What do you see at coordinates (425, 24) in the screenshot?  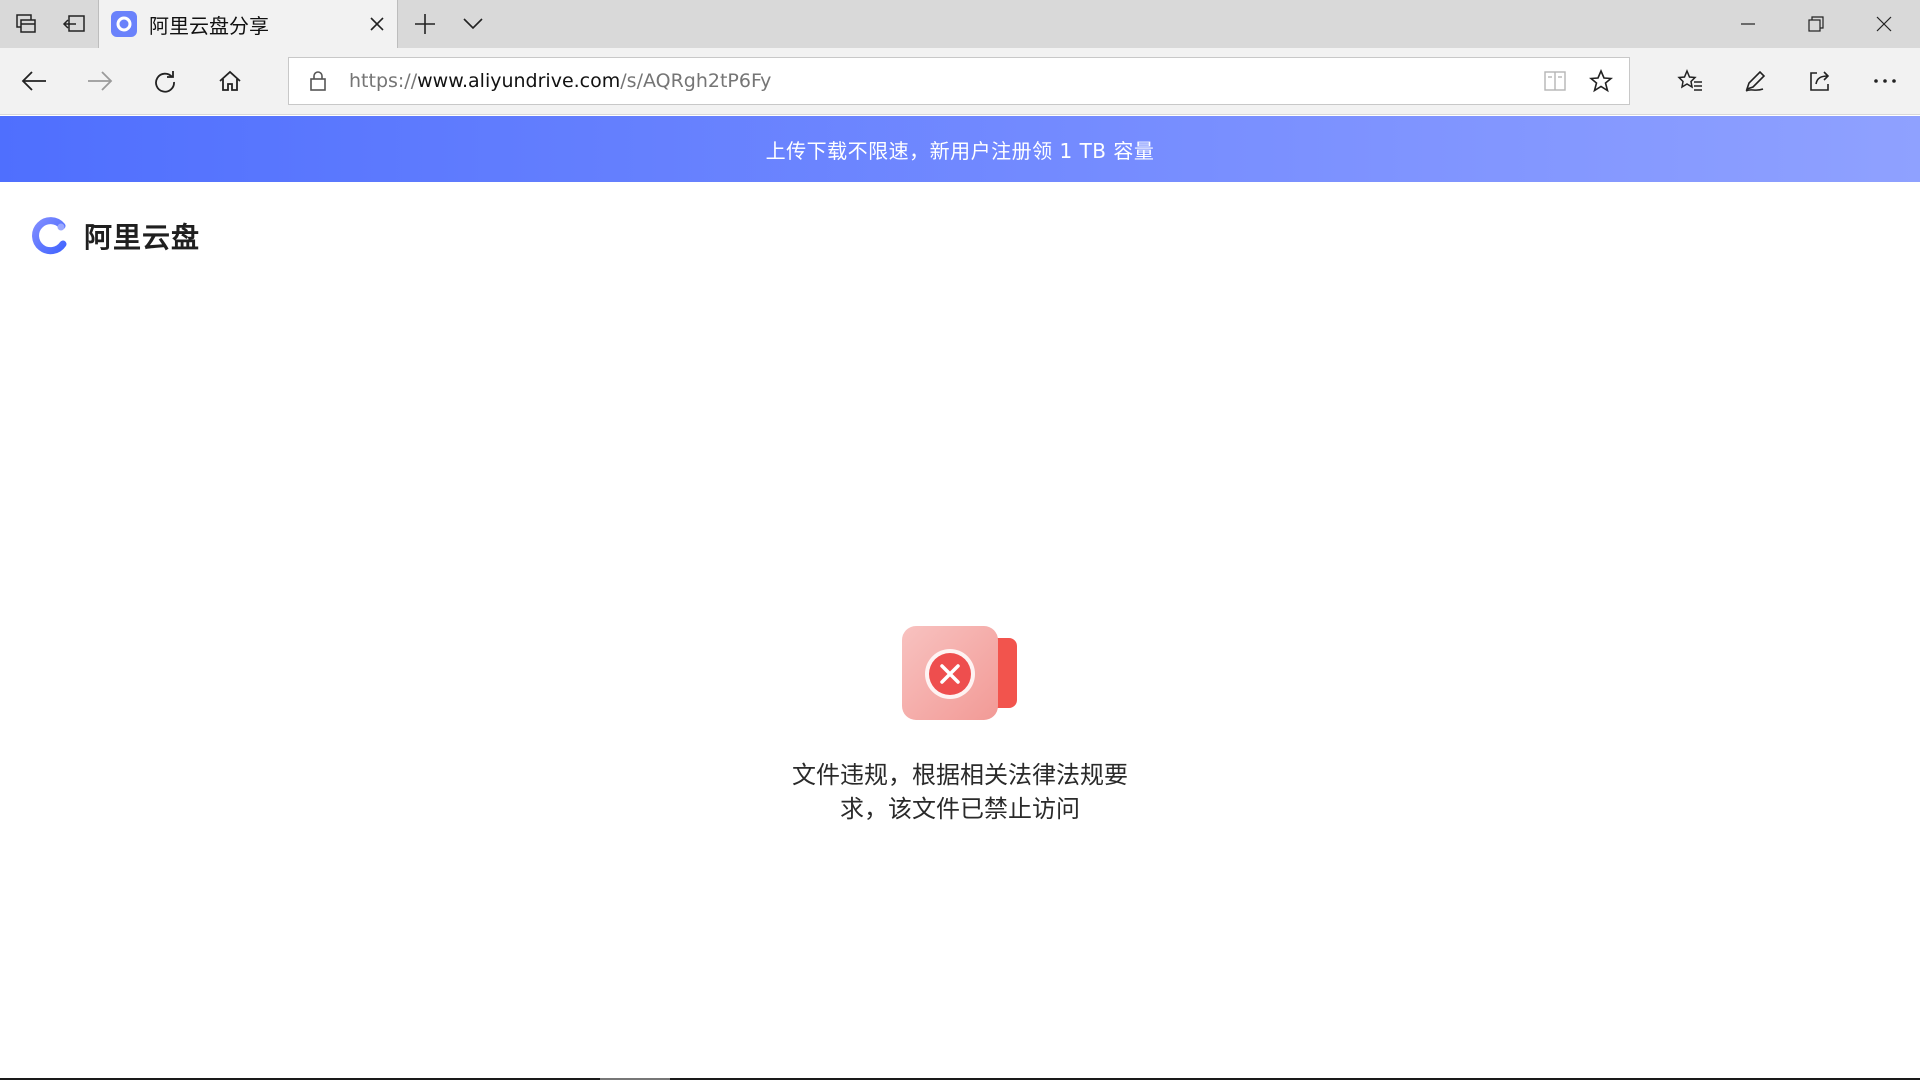 I see `new-tab-icon` at bounding box center [425, 24].